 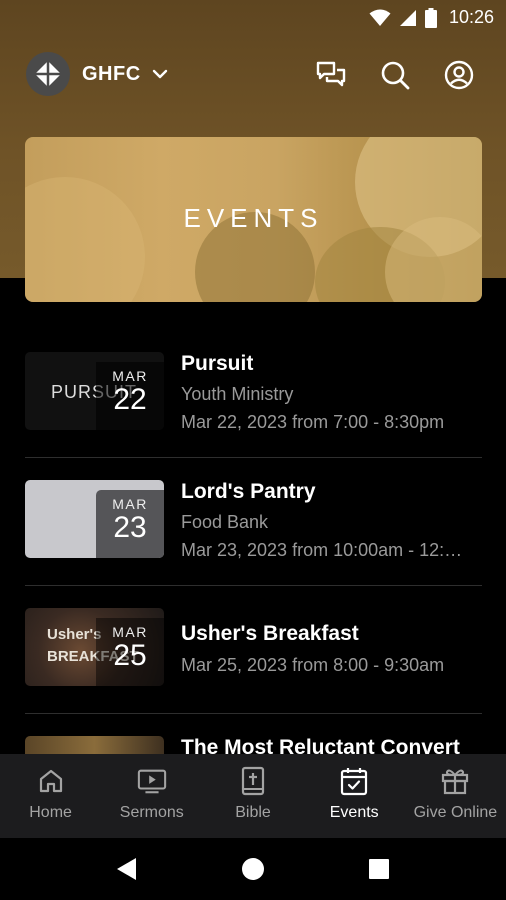 I want to click on nav-label: Home, so click(x=50, y=812).